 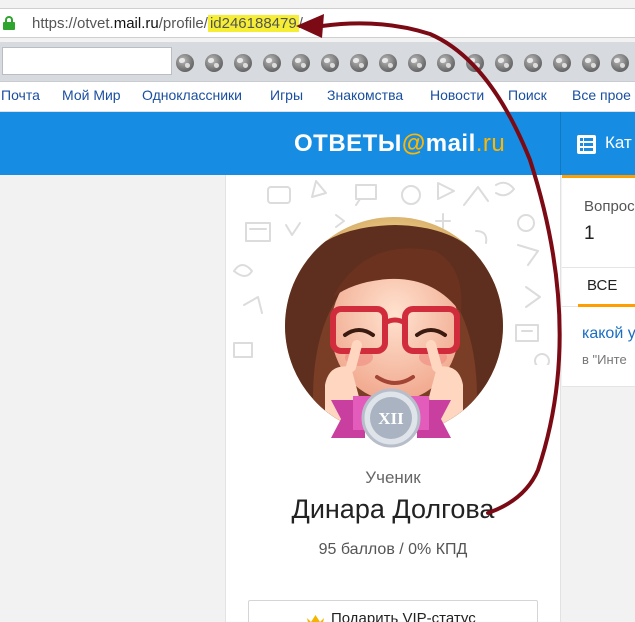 What do you see at coordinates (618, 142) in the screenshot?
I see `categories-label: Кат` at bounding box center [618, 142].